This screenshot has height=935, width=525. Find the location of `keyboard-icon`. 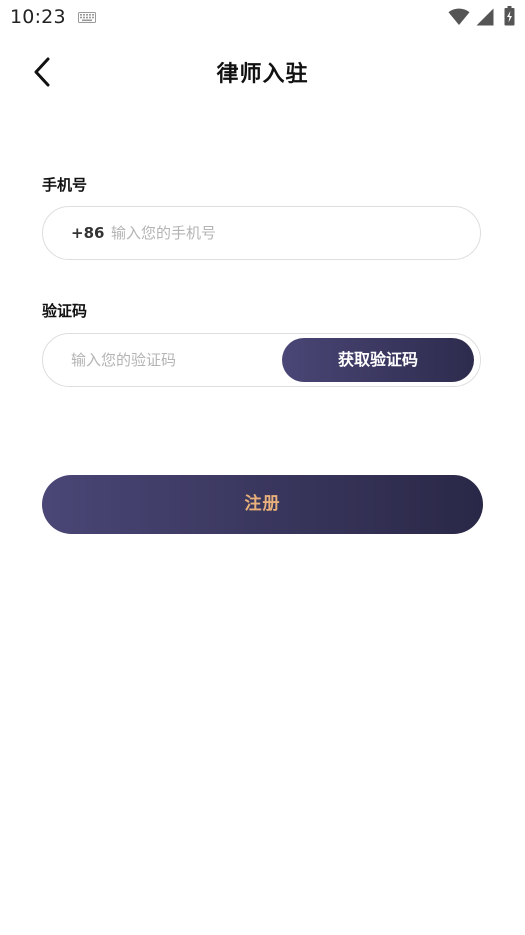

keyboard-icon is located at coordinates (87, 17).